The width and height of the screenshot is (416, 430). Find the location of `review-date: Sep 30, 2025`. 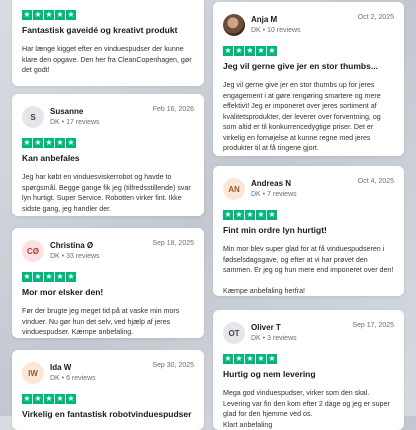

review-date: Sep 30, 2025 is located at coordinates (173, 365).